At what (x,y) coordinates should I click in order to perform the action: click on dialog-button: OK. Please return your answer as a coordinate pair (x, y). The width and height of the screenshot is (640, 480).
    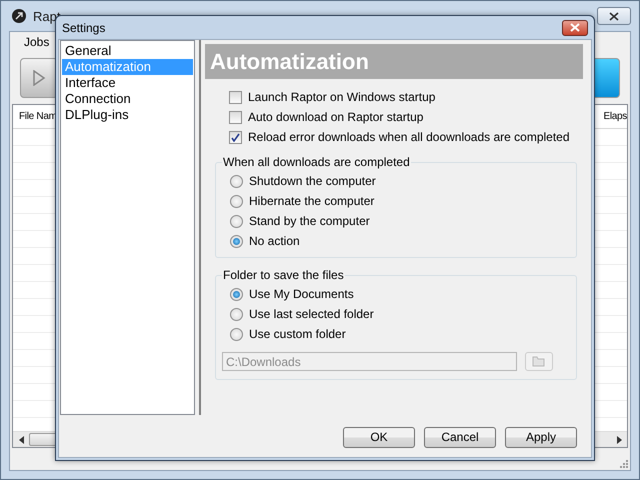
    Looking at the image, I should click on (379, 437).